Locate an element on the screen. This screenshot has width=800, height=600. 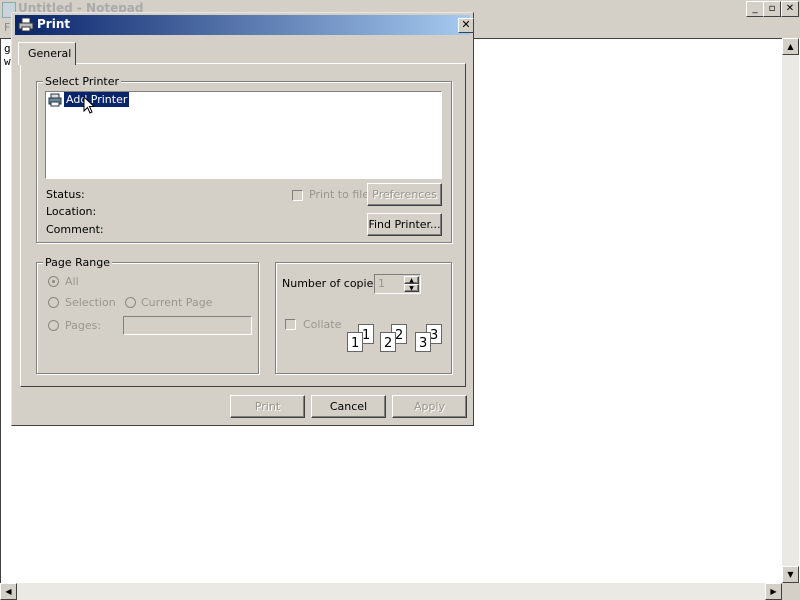
scroll-up-icon: ▲ is located at coordinates (790, 46).